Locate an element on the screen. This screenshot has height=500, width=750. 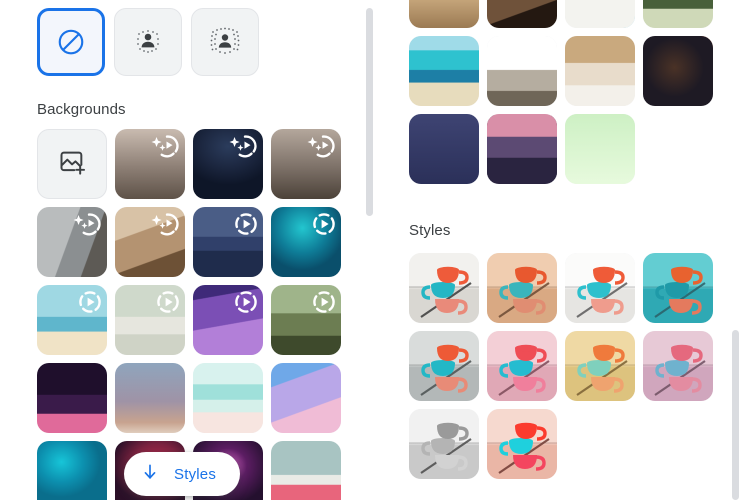
warm-room-flowers is located at coordinates (150, 242).